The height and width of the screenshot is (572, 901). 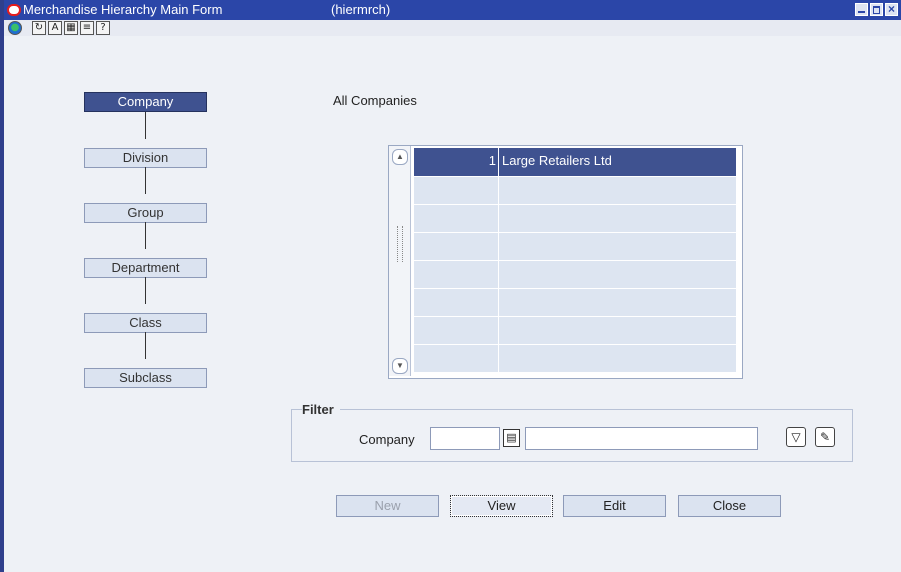 I want to click on minimize-icon, so click(x=861, y=9).